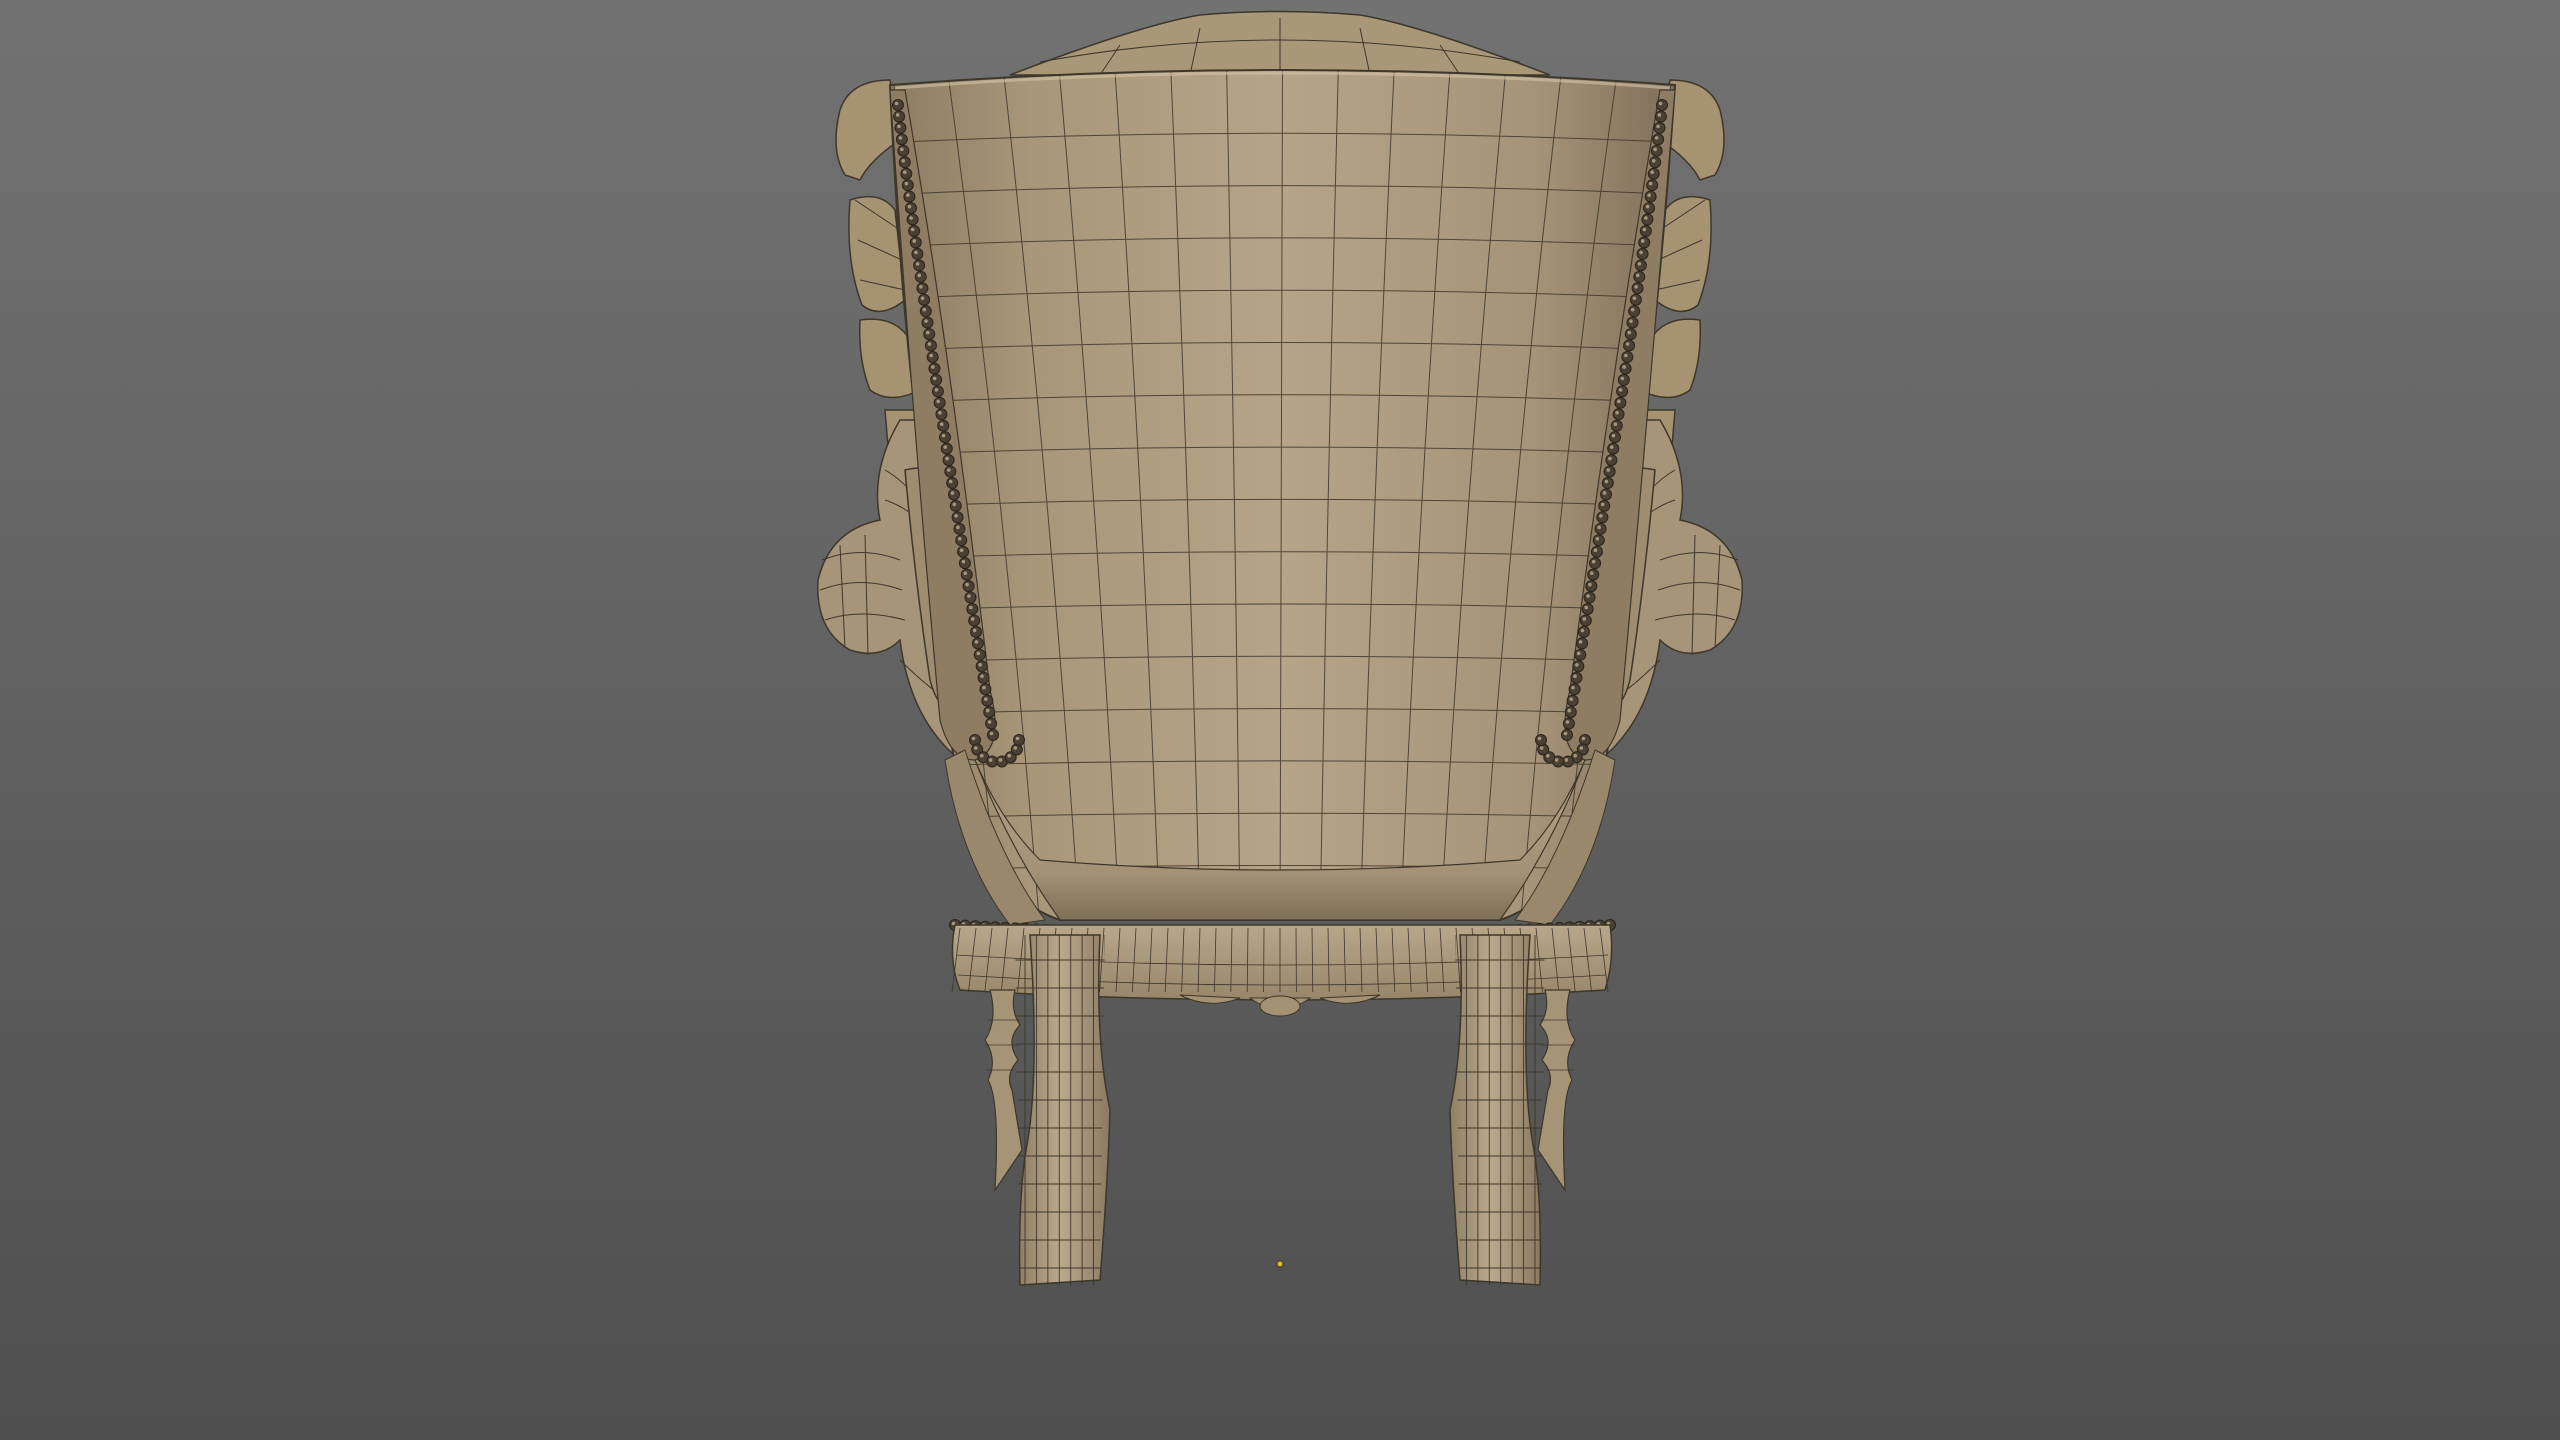  Describe the element at coordinates (1556, 1091) in the screenshot. I see `front-leg-right` at that location.